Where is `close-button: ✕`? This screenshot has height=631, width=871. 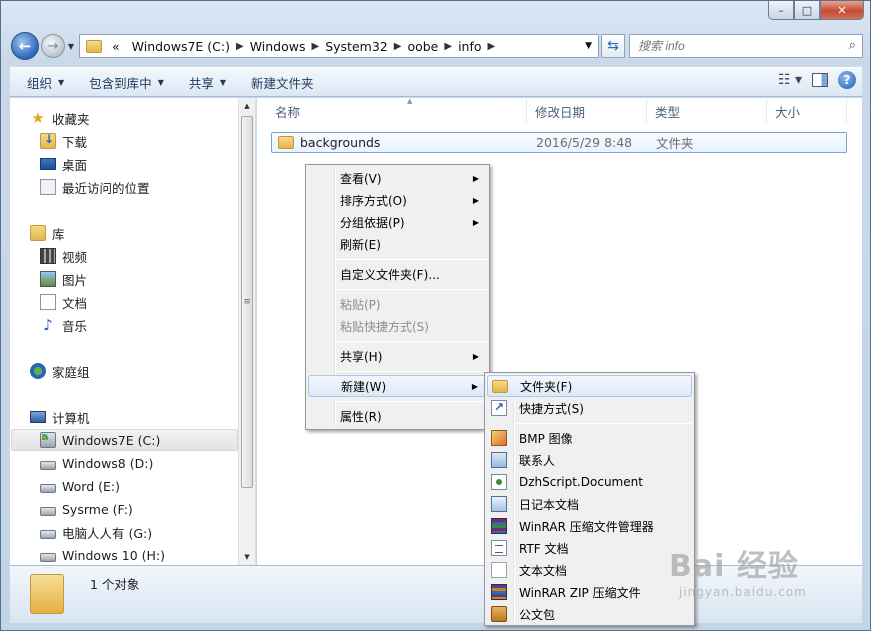
close-button: ✕ is located at coordinates (842, 10).